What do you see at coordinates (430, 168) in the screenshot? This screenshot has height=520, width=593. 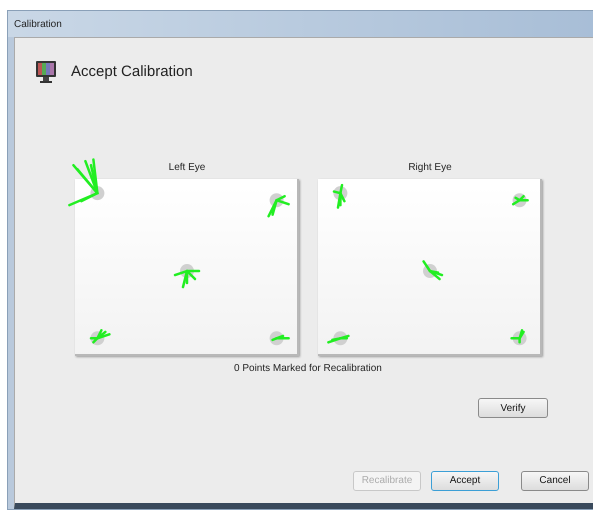 I see `plot-title: Right Eye` at bounding box center [430, 168].